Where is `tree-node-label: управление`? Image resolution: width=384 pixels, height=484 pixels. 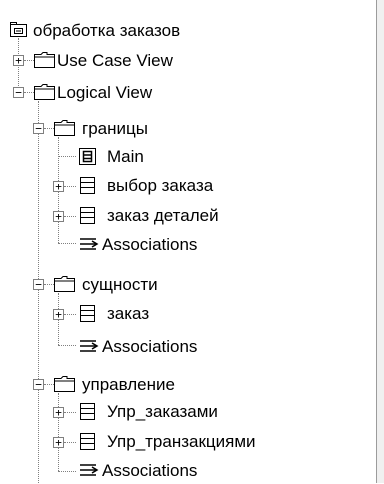
tree-node-label: управление is located at coordinates (128, 384).